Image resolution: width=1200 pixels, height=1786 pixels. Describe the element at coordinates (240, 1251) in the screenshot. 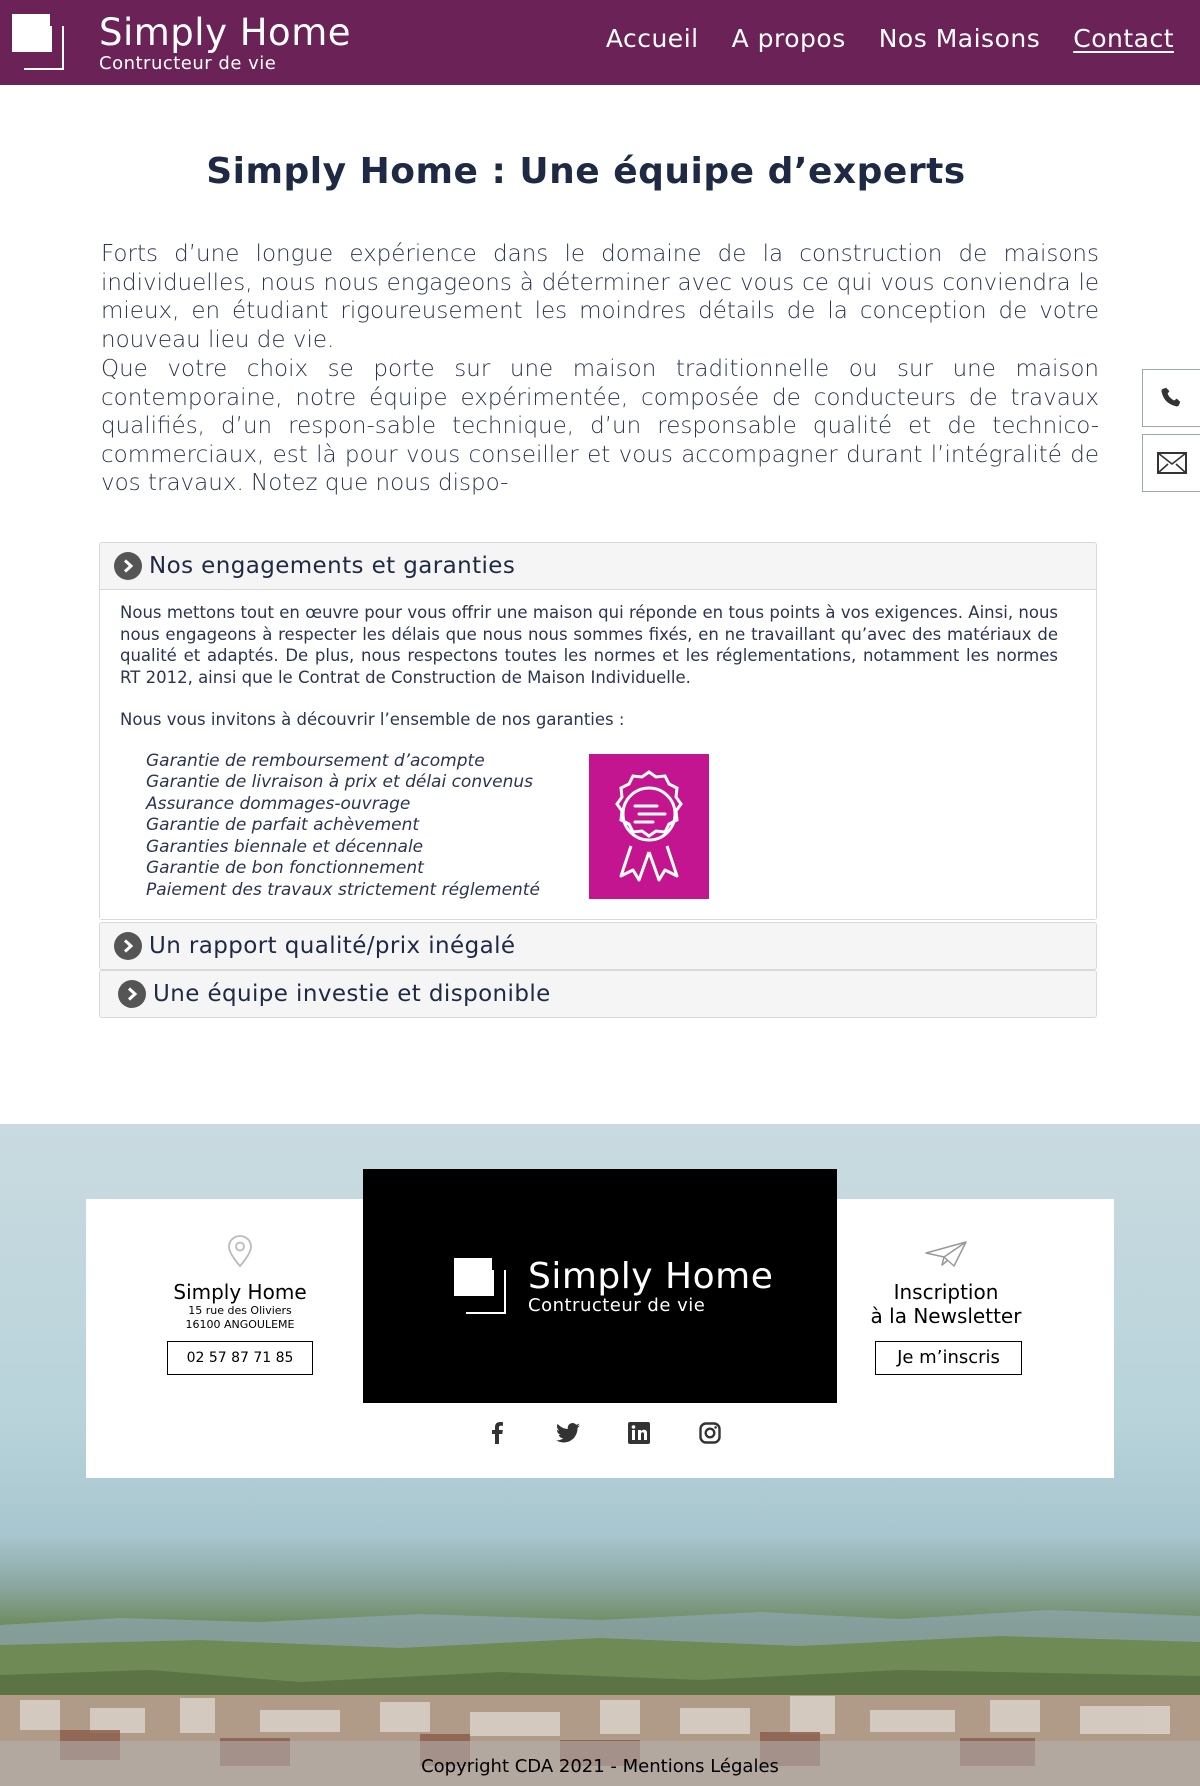

I see `location-pin-icon` at that location.